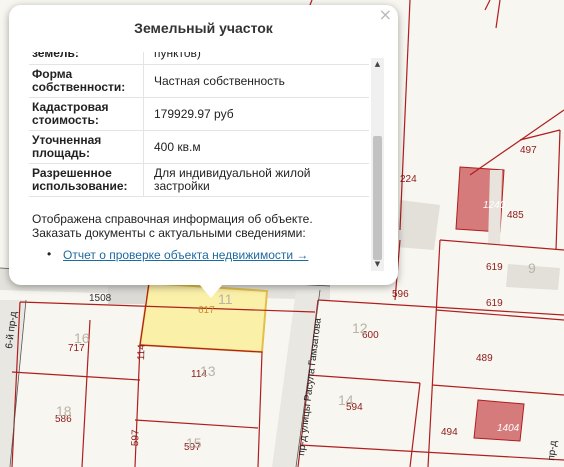 The width and height of the screenshot is (564, 467). Describe the element at coordinates (86, 58) in the screenshot. I see `row-key: земель:` at that location.